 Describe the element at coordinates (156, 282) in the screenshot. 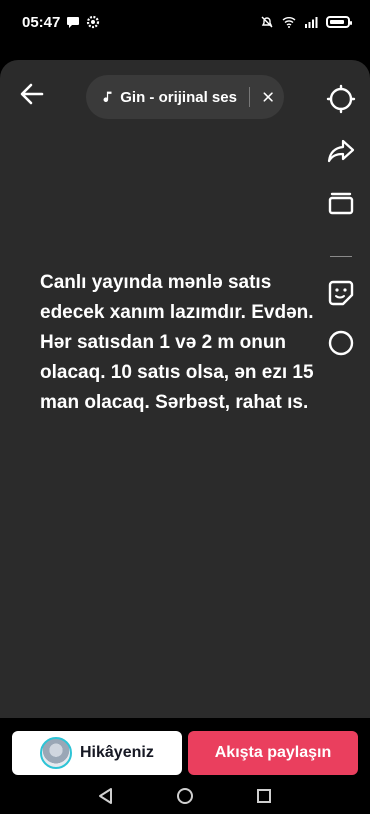

I see `caption-line: Canlı yayında mənlə satıs` at that location.